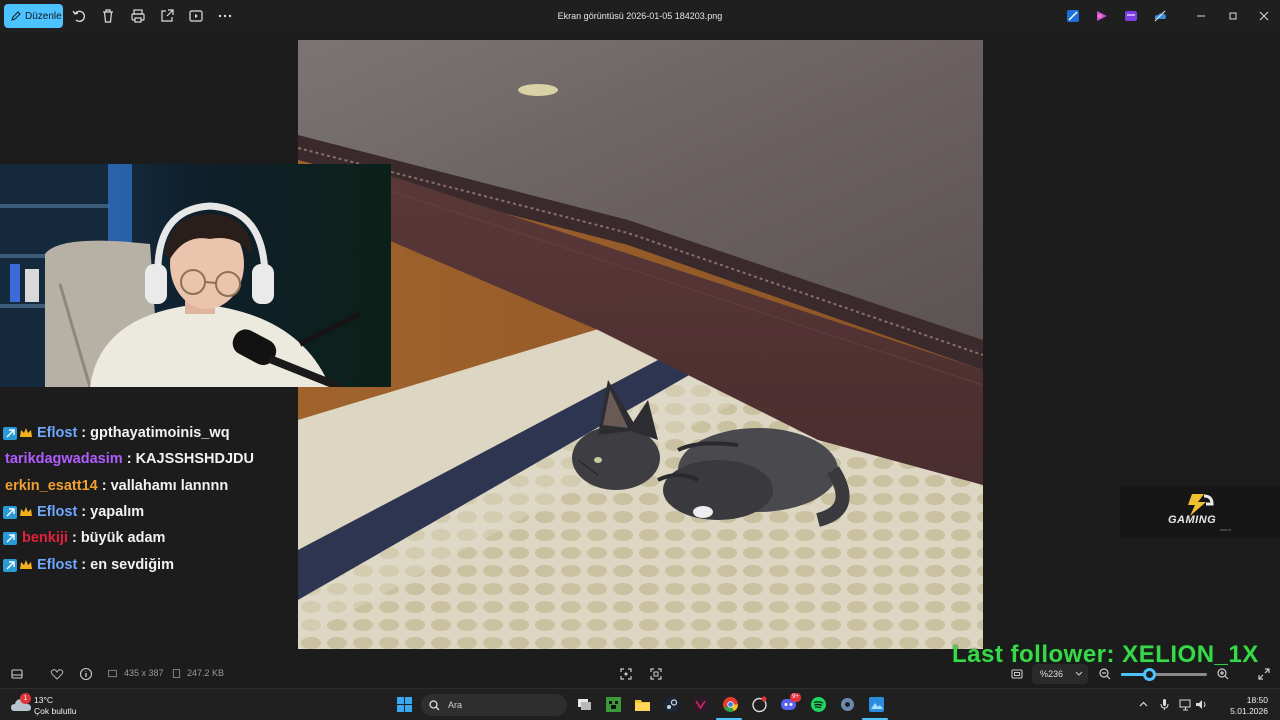 The image size is (1280, 720). What do you see at coordinates (1264, 674) in the screenshot?
I see `fullscreen-icon` at bounding box center [1264, 674].